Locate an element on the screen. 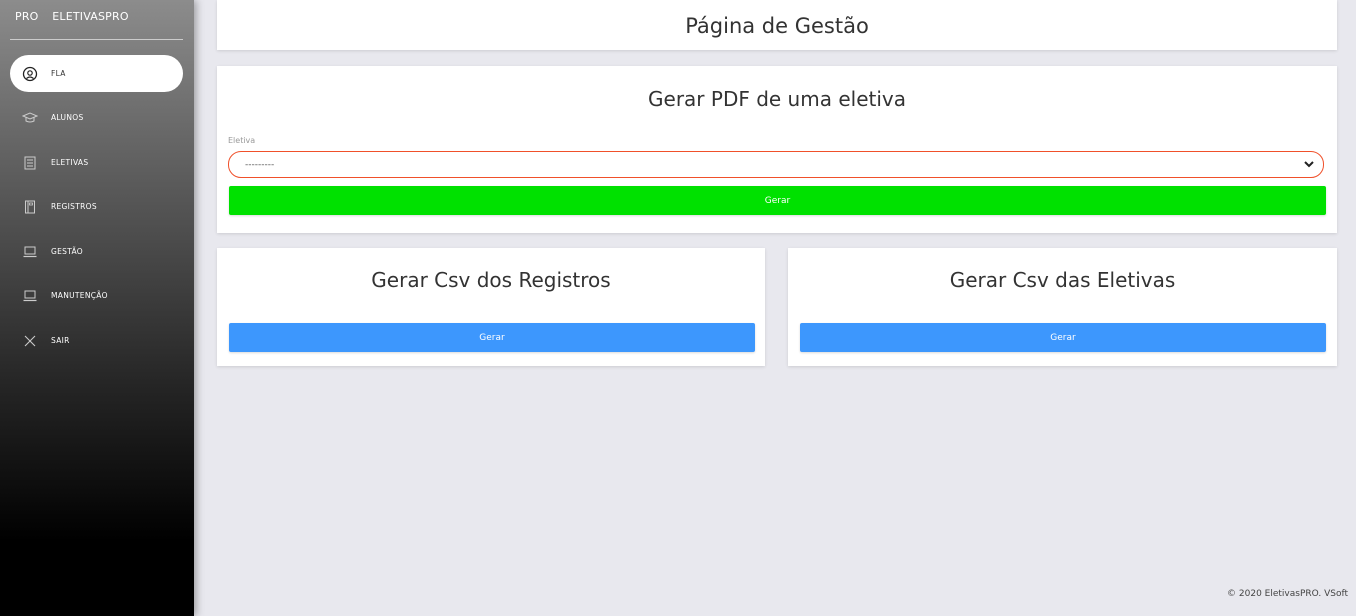 The image size is (1356, 616). sidebar-item-label: ALUNOS is located at coordinates (67, 117).